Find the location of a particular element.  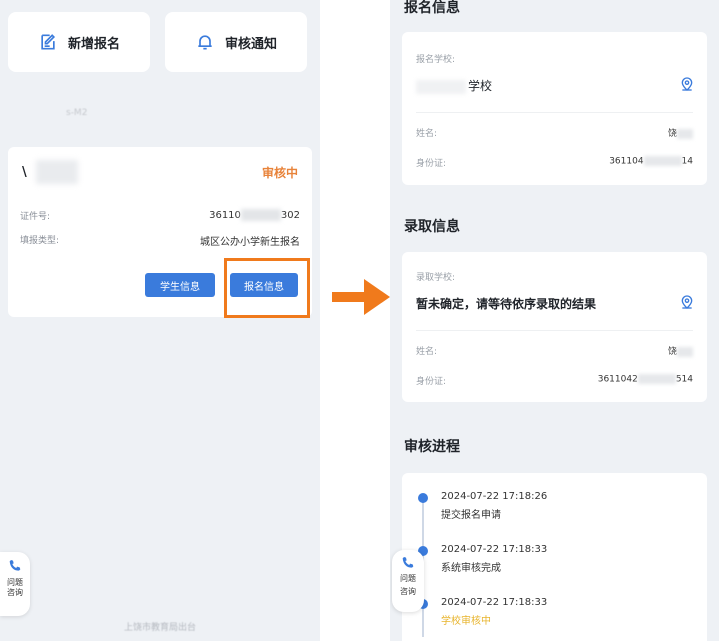

admission-name-value-group: 饶 is located at coordinates (680, 350).